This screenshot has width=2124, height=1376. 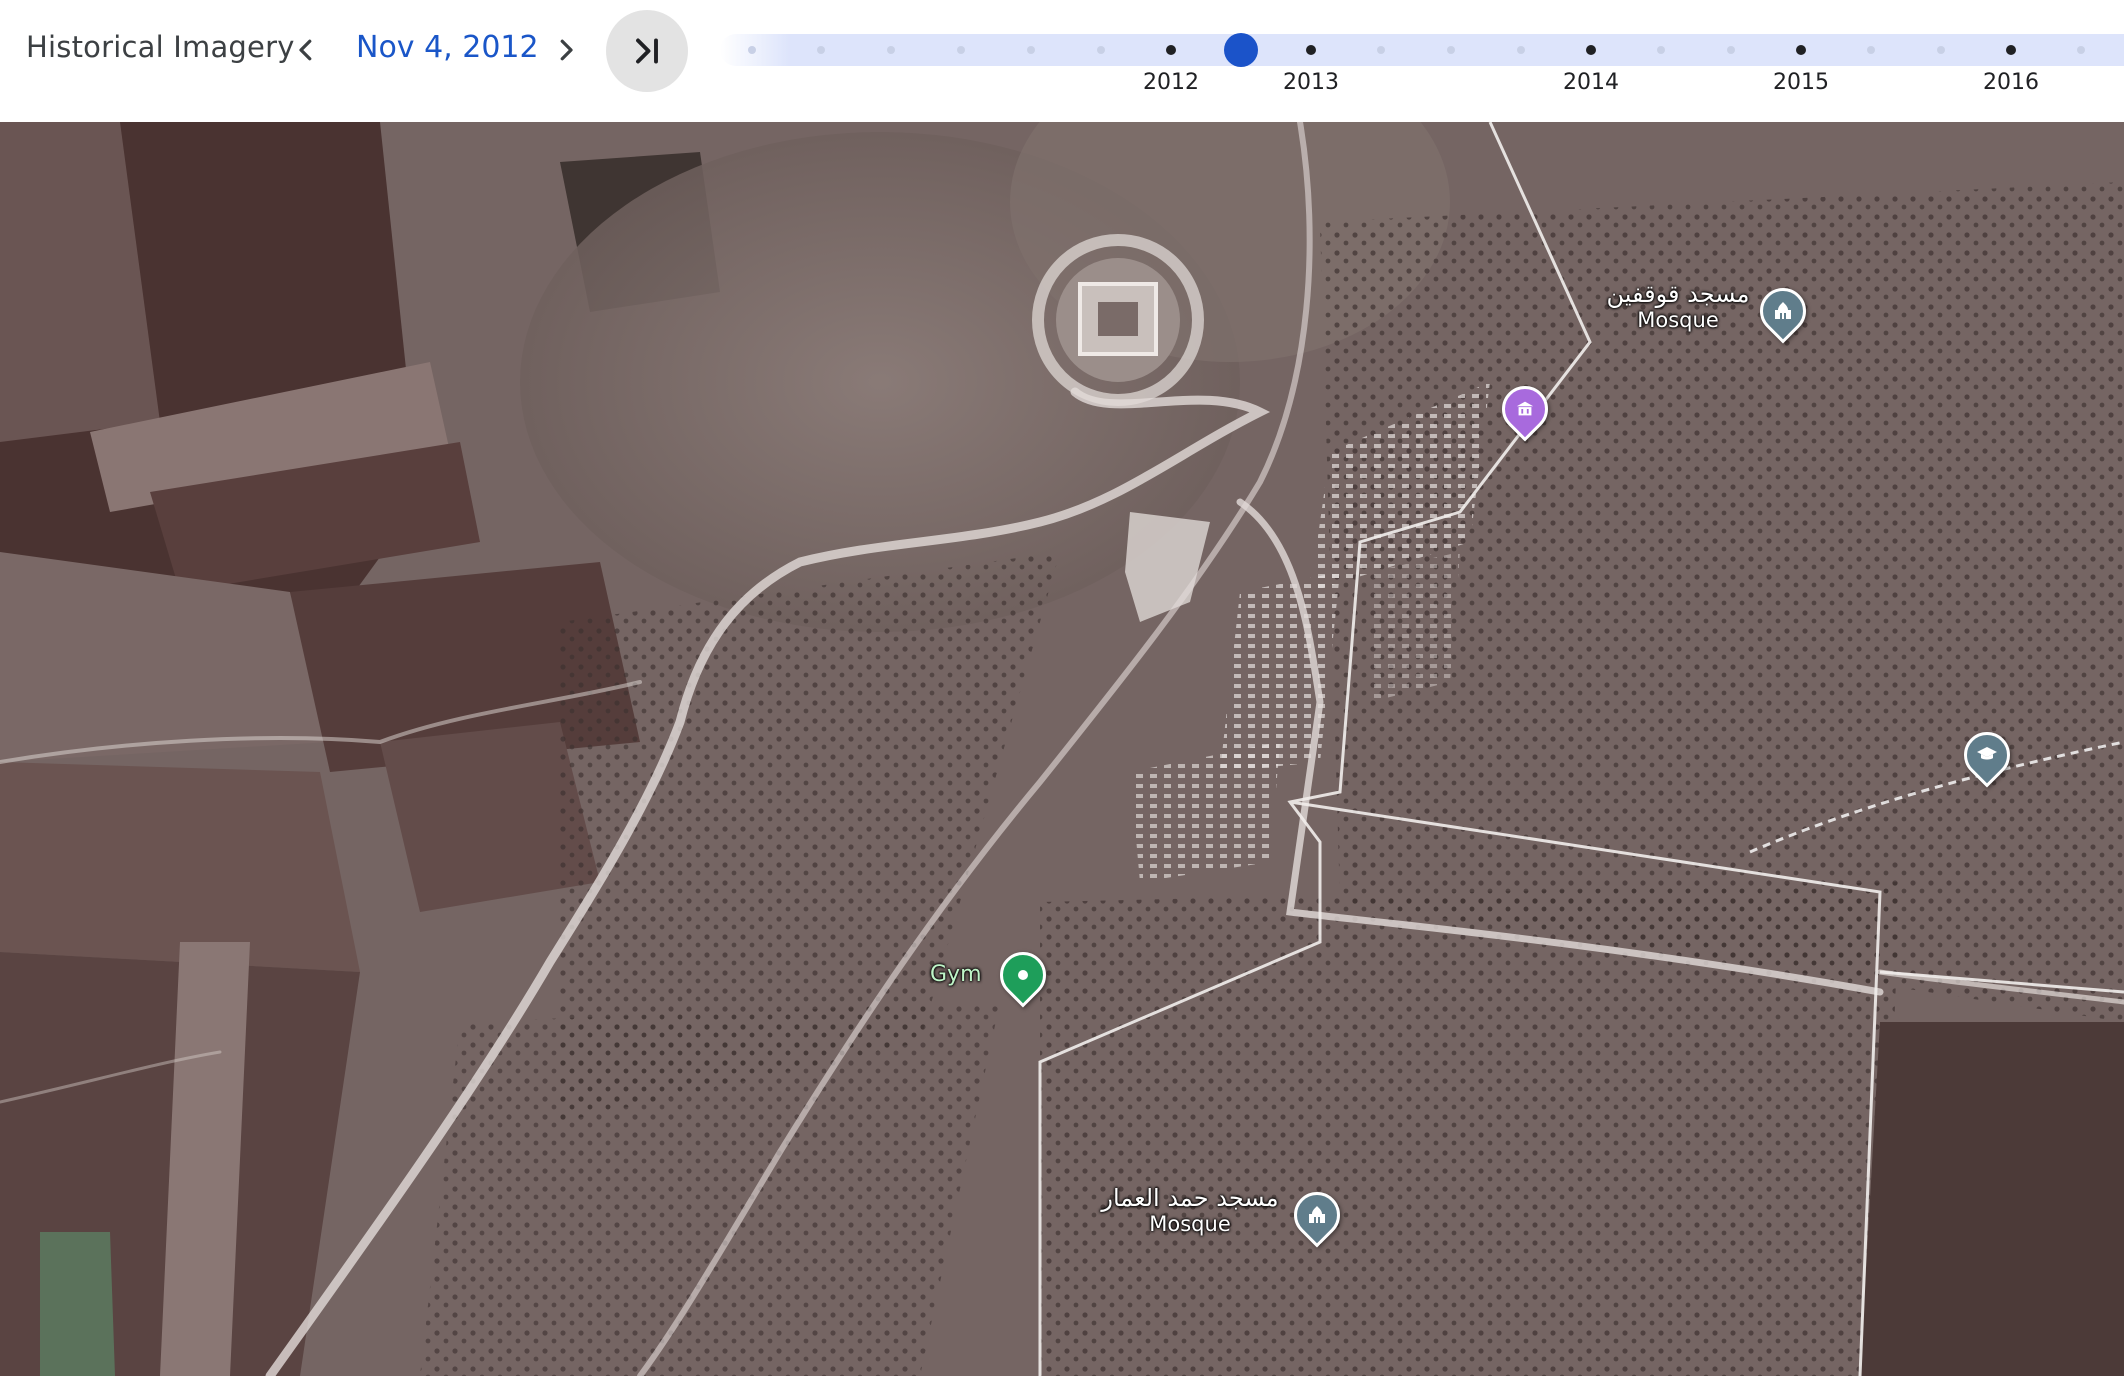 I want to click on previous-date-button, so click(x=306, y=50).